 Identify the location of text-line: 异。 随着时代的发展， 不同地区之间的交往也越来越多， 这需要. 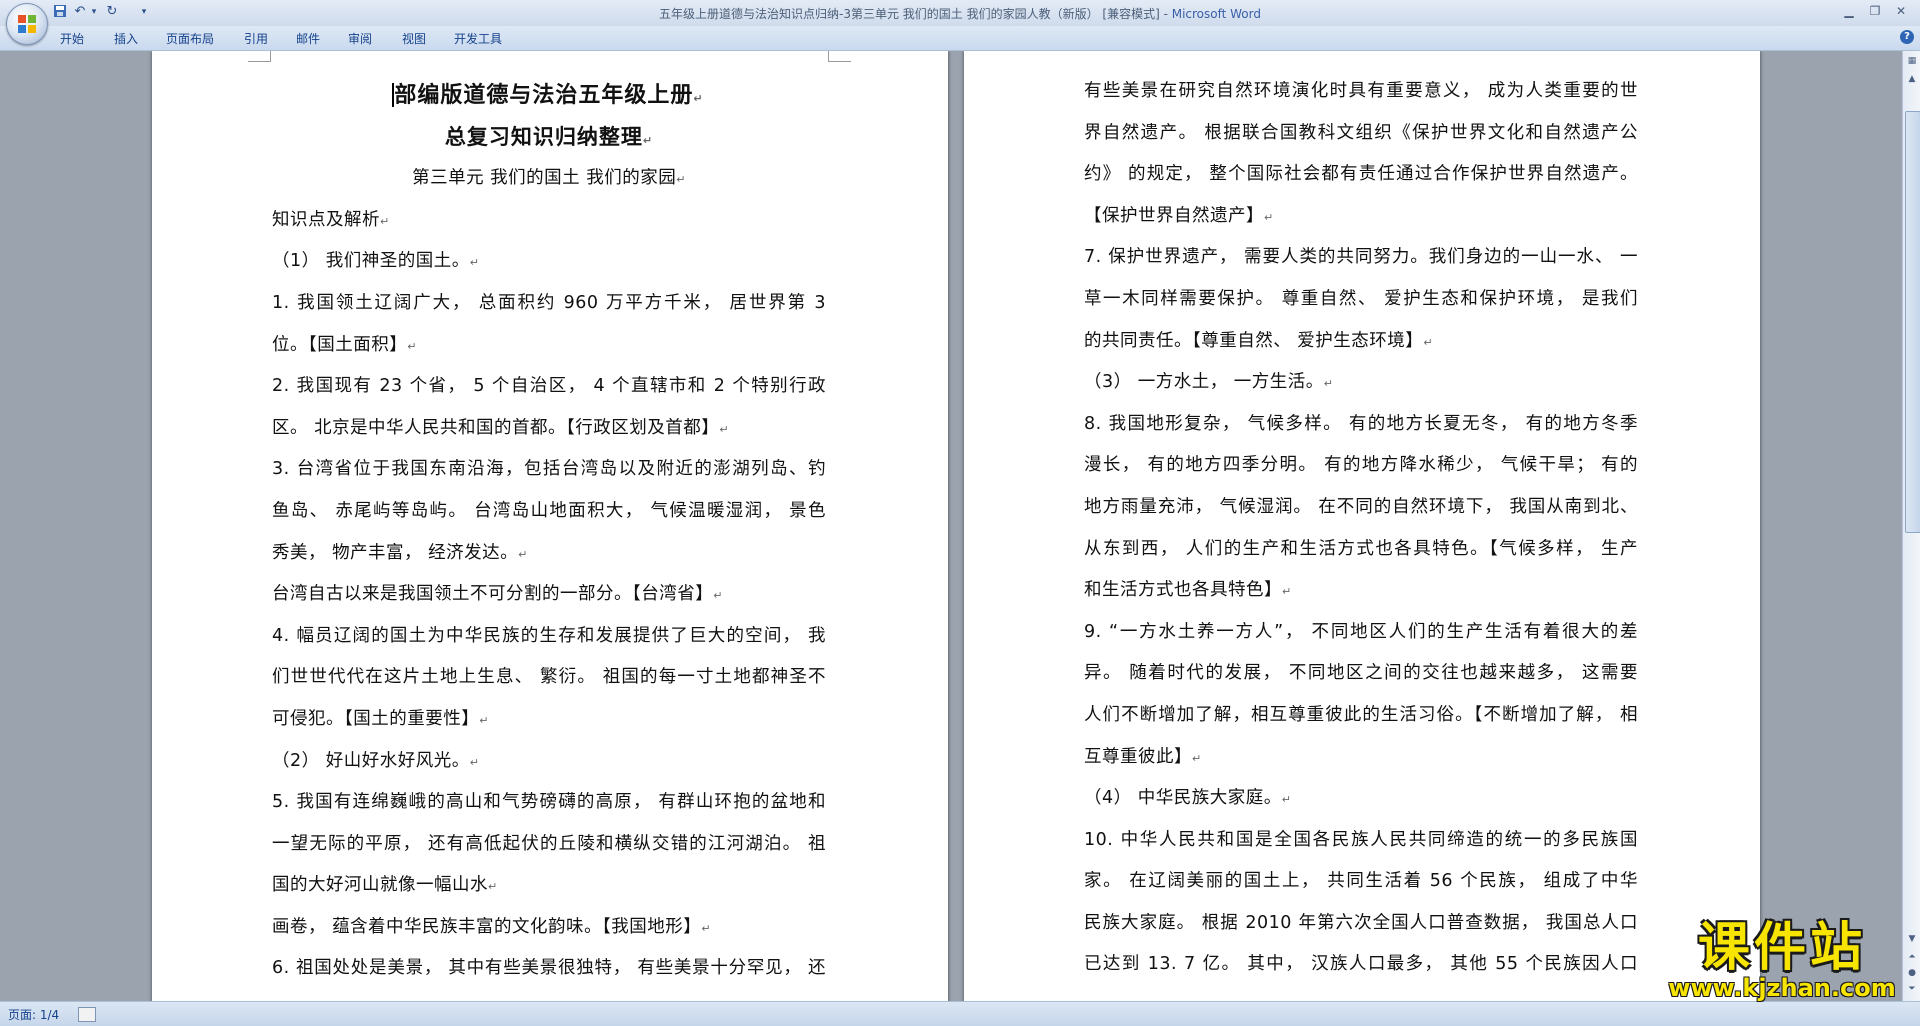
(1361, 674).